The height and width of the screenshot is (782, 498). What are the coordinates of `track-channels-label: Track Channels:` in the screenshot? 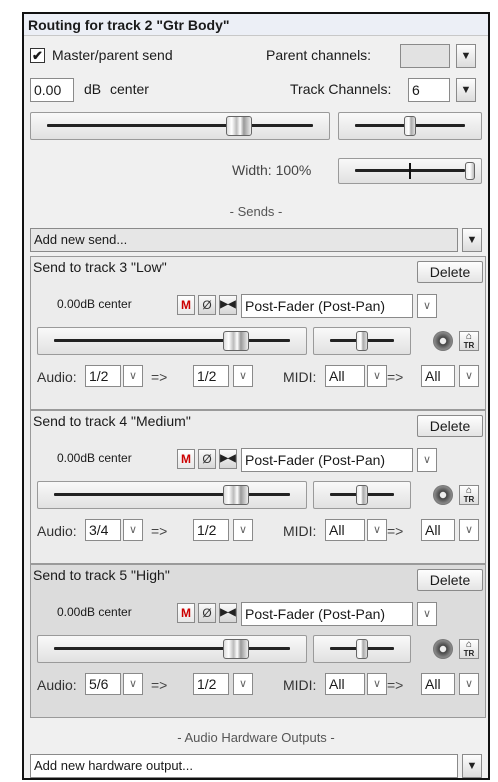 It's located at (341, 89).